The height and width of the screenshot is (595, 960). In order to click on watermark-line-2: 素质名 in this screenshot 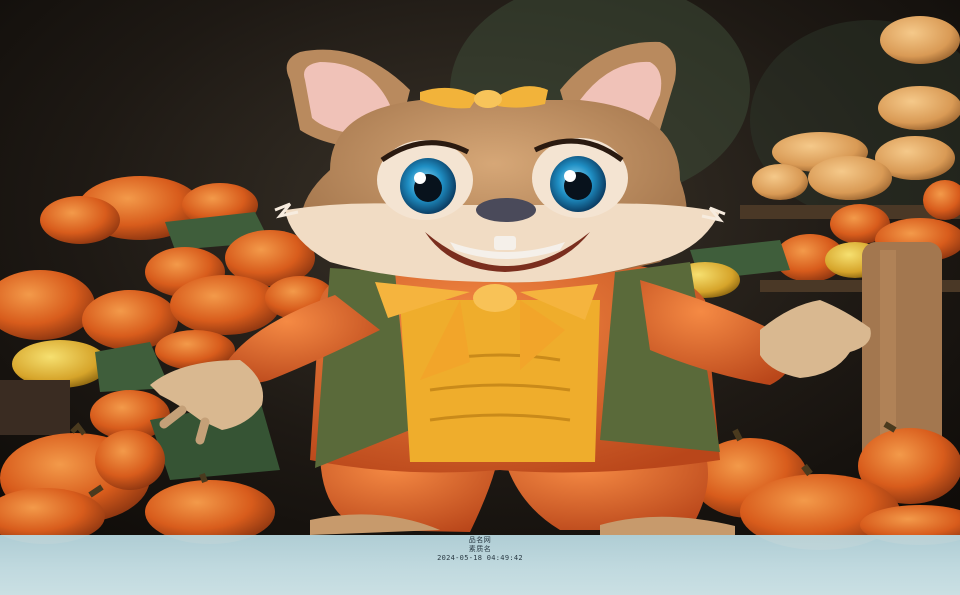, I will do `click(480, 549)`.